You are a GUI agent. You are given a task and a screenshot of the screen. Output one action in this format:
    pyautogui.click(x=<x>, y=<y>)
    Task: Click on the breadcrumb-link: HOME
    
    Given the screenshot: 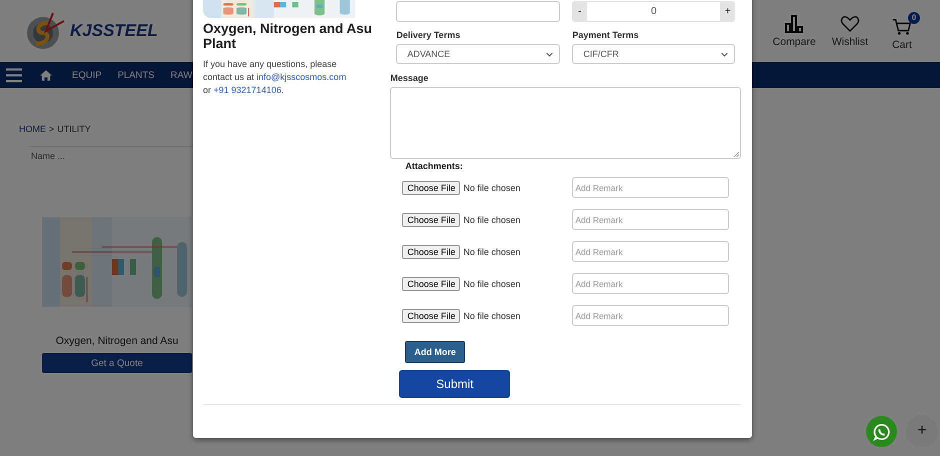 What is the action you would take?
    pyautogui.click(x=32, y=129)
    